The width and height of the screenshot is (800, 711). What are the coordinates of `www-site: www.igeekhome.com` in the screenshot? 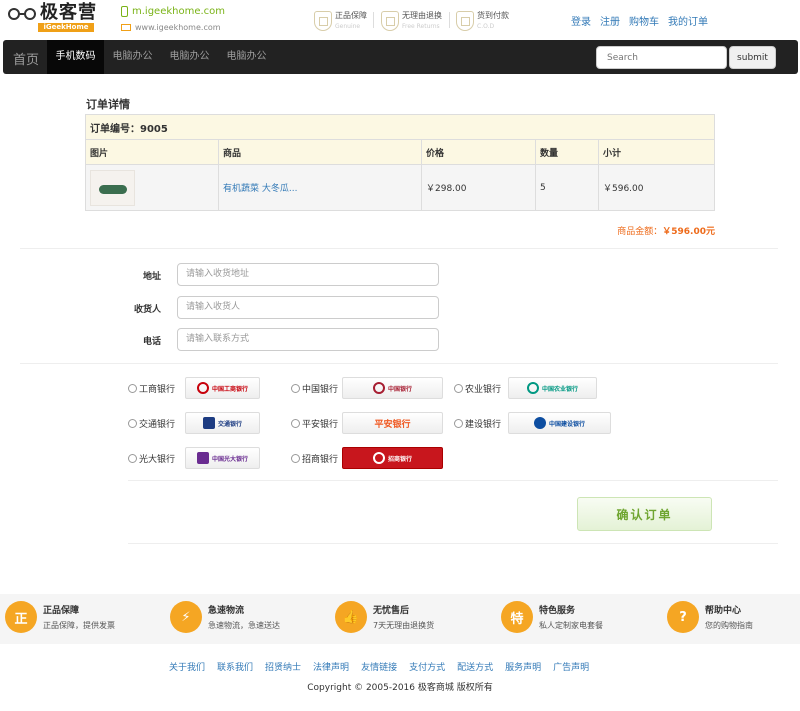 It's located at (171, 27).